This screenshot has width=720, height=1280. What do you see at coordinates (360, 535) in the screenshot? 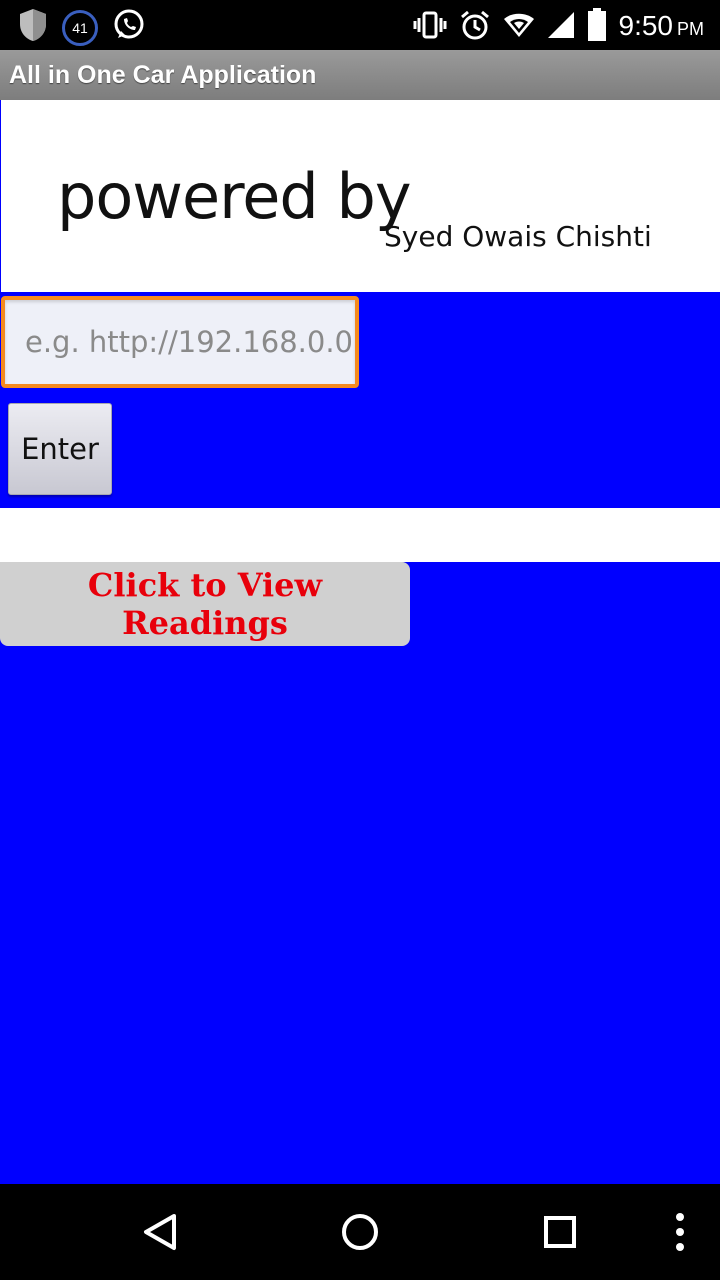
I see `divider-strip` at bounding box center [360, 535].